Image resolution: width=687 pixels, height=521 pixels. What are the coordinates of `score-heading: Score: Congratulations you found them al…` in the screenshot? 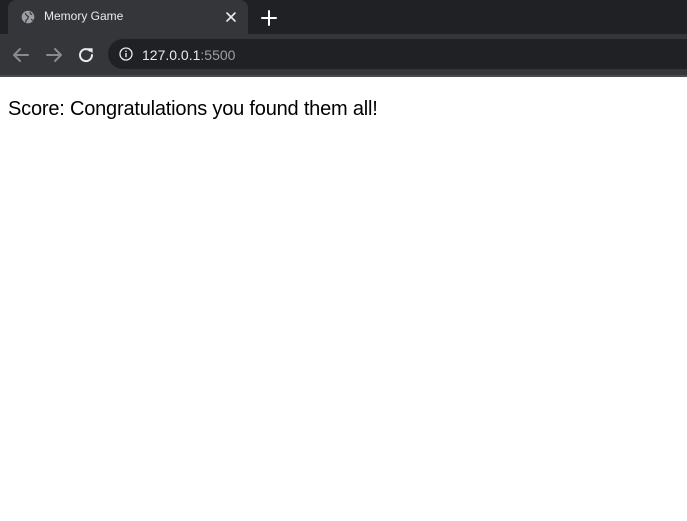 It's located at (193, 109).